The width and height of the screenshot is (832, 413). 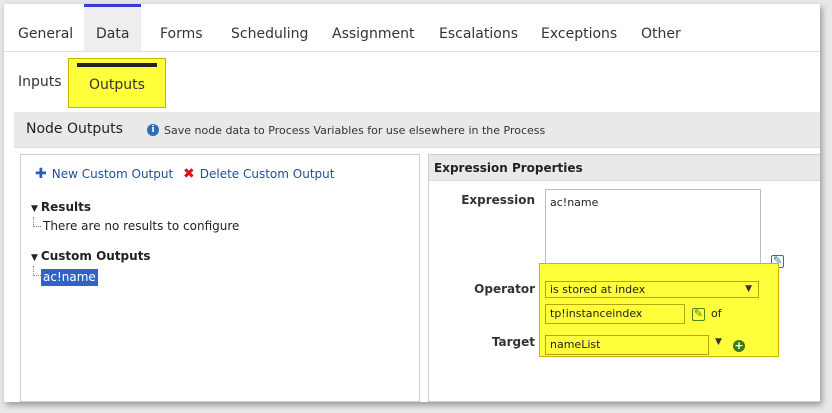 What do you see at coordinates (65, 207) in the screenshot?
I see `results-heading: Results` at bounding box center [65, 207].